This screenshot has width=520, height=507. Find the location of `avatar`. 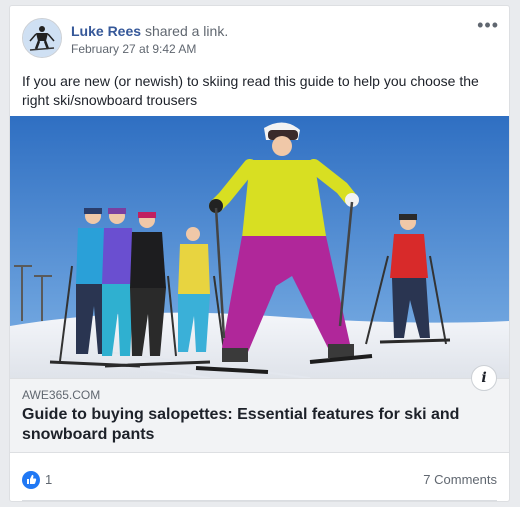

avatar is located at coordinates (42, 38).